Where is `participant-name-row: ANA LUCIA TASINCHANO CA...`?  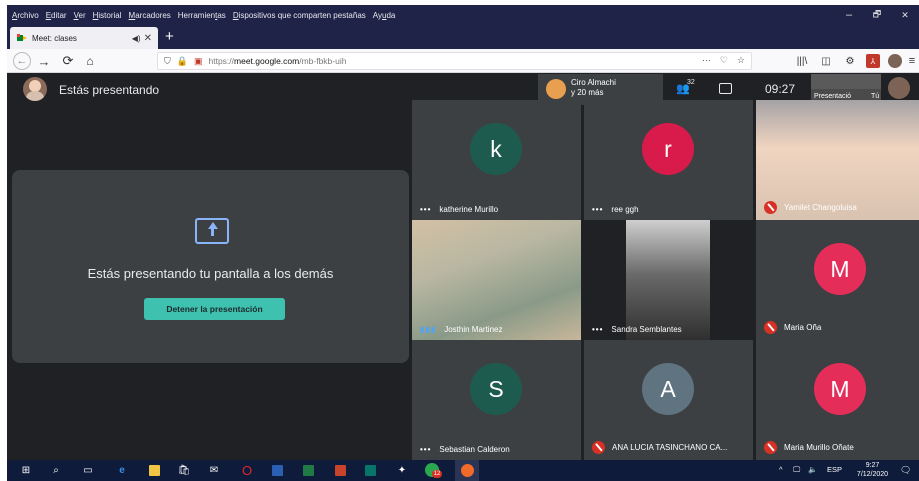
participant-name-row: ANA LUCIA TASINCHANO CA... is located at coordinates (659, 447).